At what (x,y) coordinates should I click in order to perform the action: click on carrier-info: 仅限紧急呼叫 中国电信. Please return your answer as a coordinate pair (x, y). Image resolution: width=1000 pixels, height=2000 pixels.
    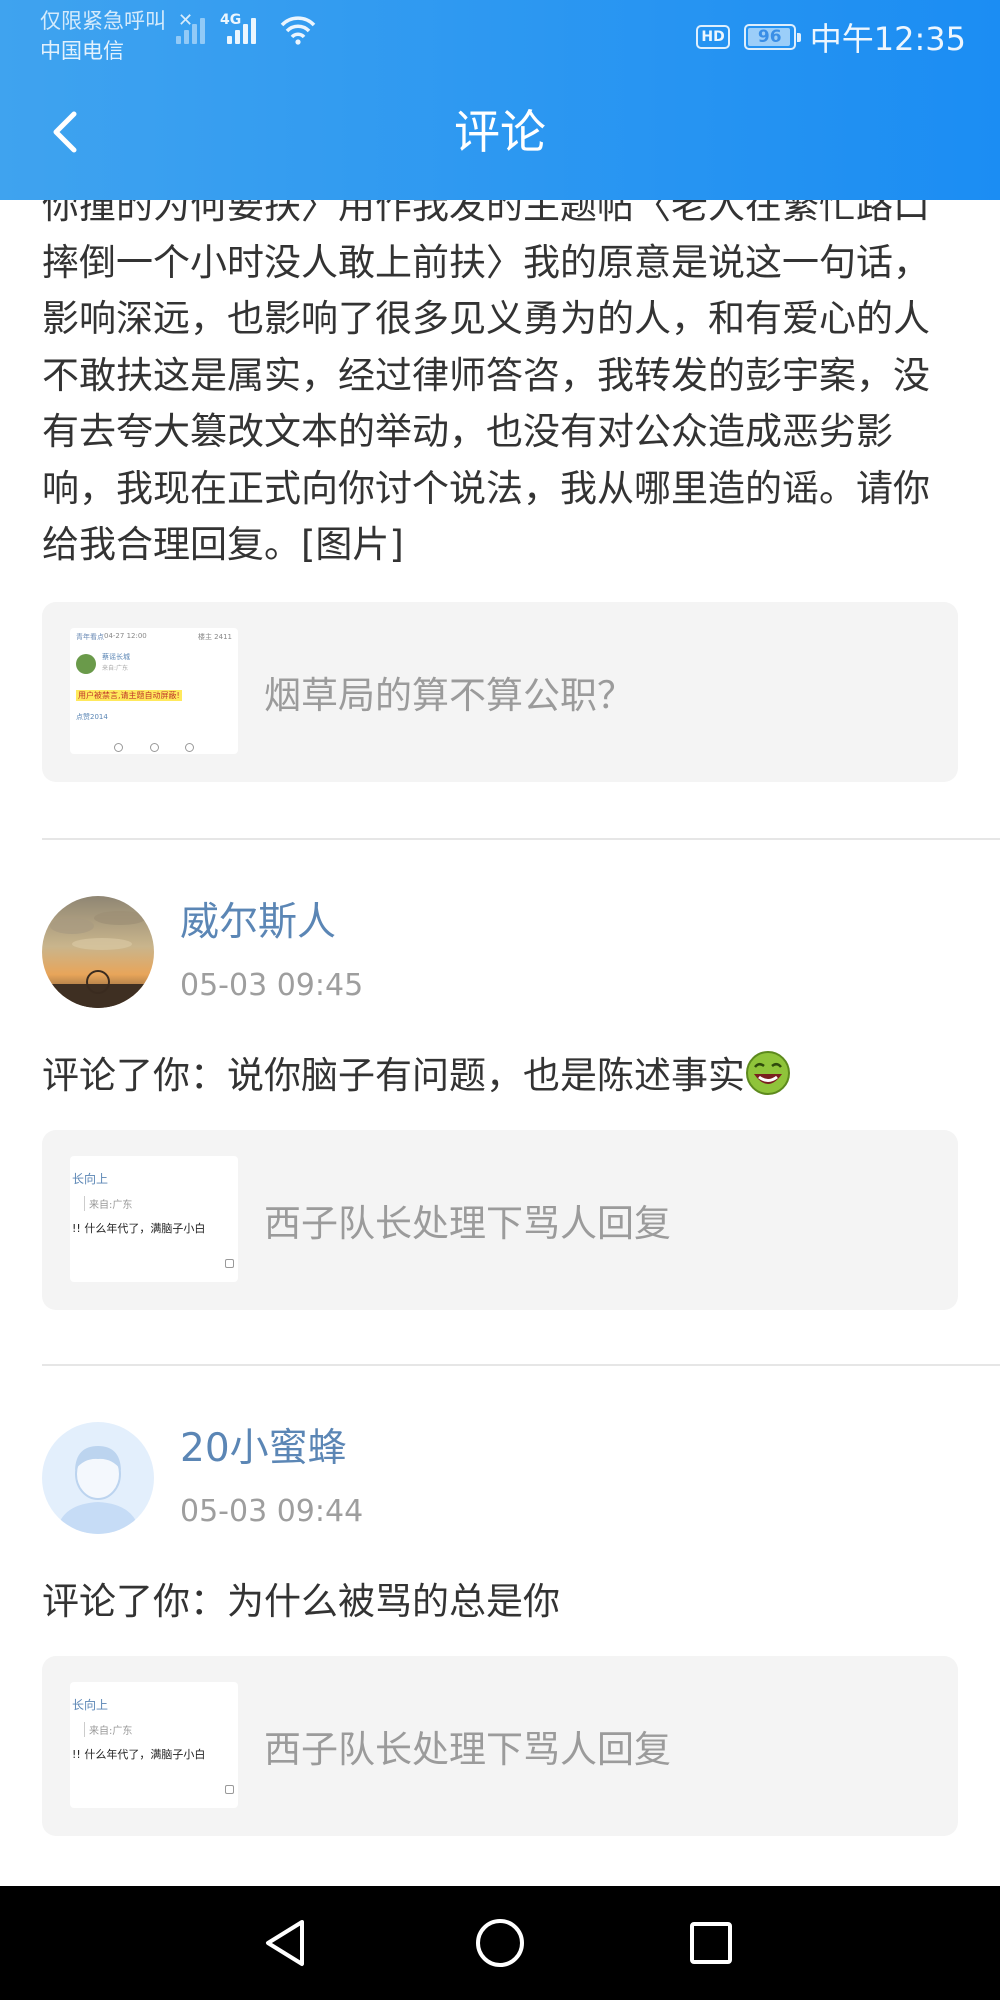
    Looking at the image, I should click on (103, 36).